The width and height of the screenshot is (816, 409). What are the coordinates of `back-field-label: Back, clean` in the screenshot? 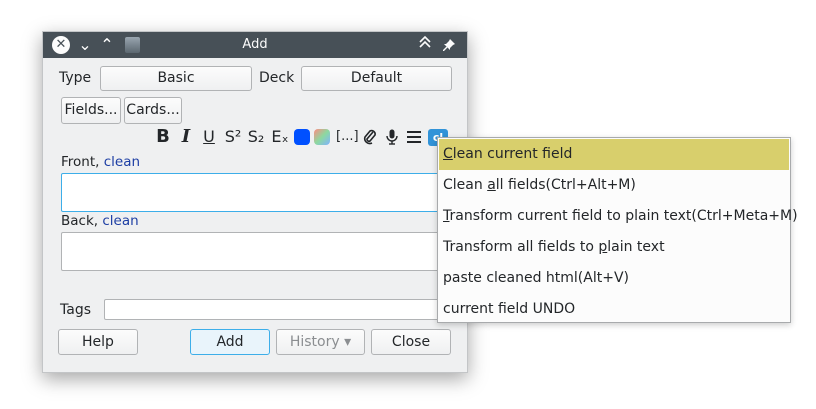 It's located at (100, 221).